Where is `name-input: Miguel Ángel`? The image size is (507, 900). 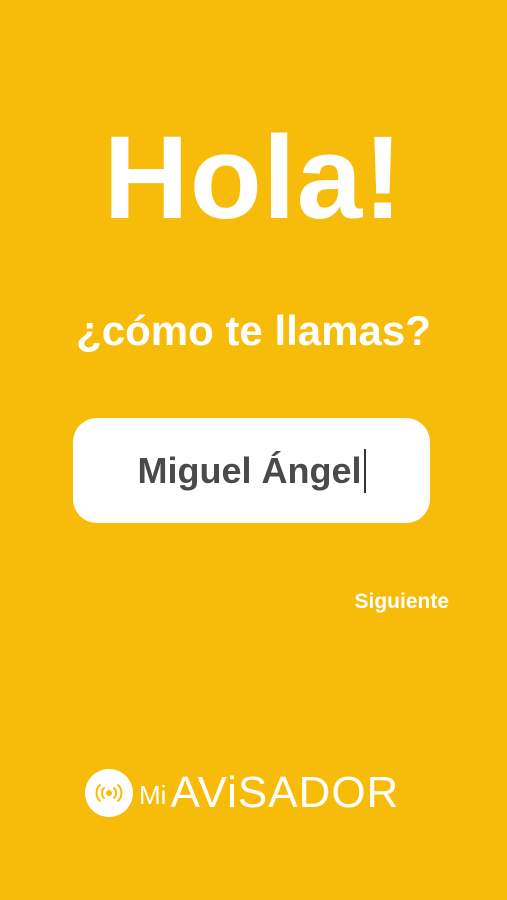 name-input: Miguel Ángel is located at coordinates (251, 470).